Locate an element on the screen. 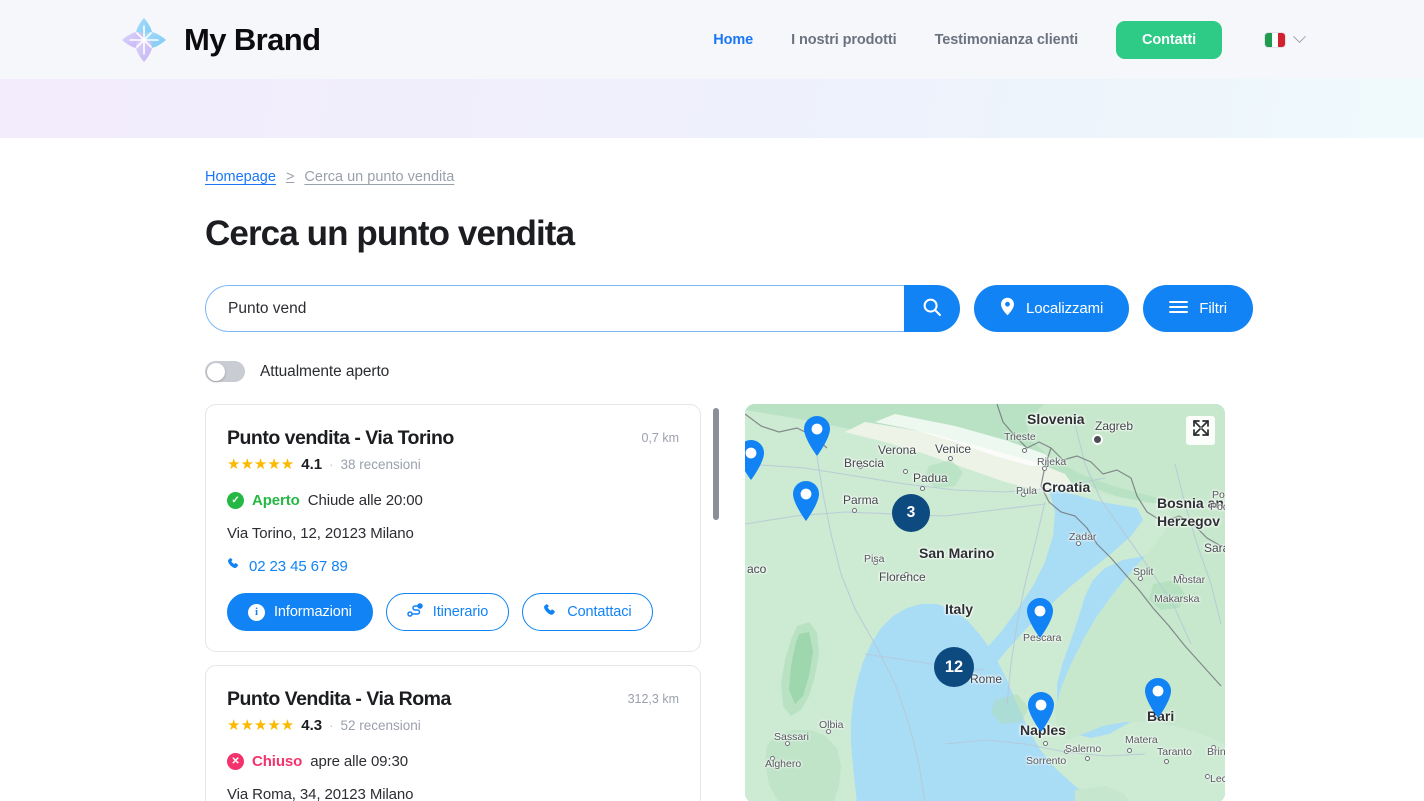  page-title: Cerca un punto vendita is located at coordinates (390, 233).